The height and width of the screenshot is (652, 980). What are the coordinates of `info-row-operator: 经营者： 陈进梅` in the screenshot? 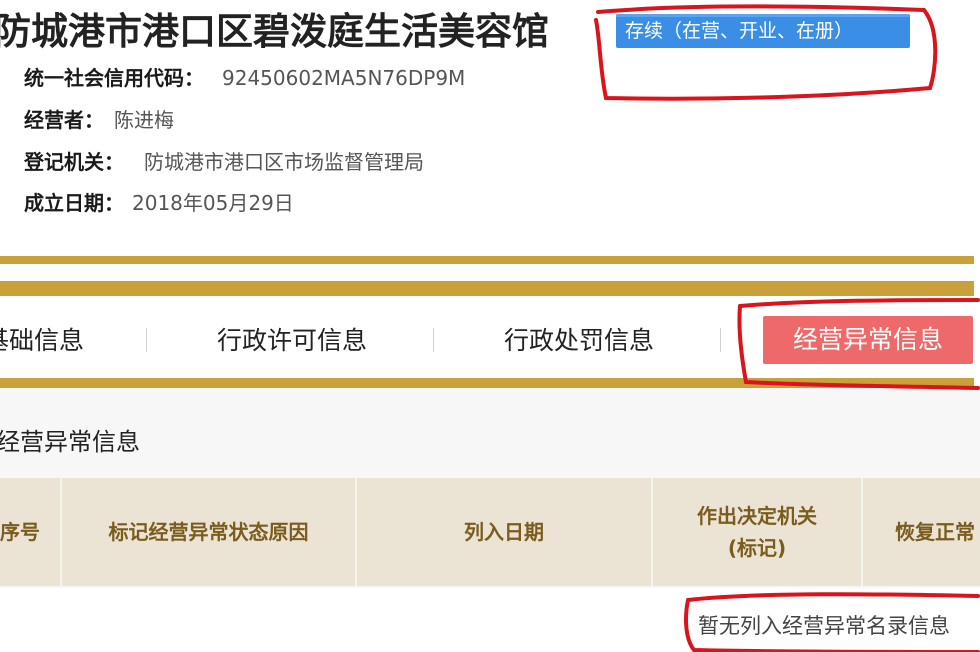 It's located at (99, 120).